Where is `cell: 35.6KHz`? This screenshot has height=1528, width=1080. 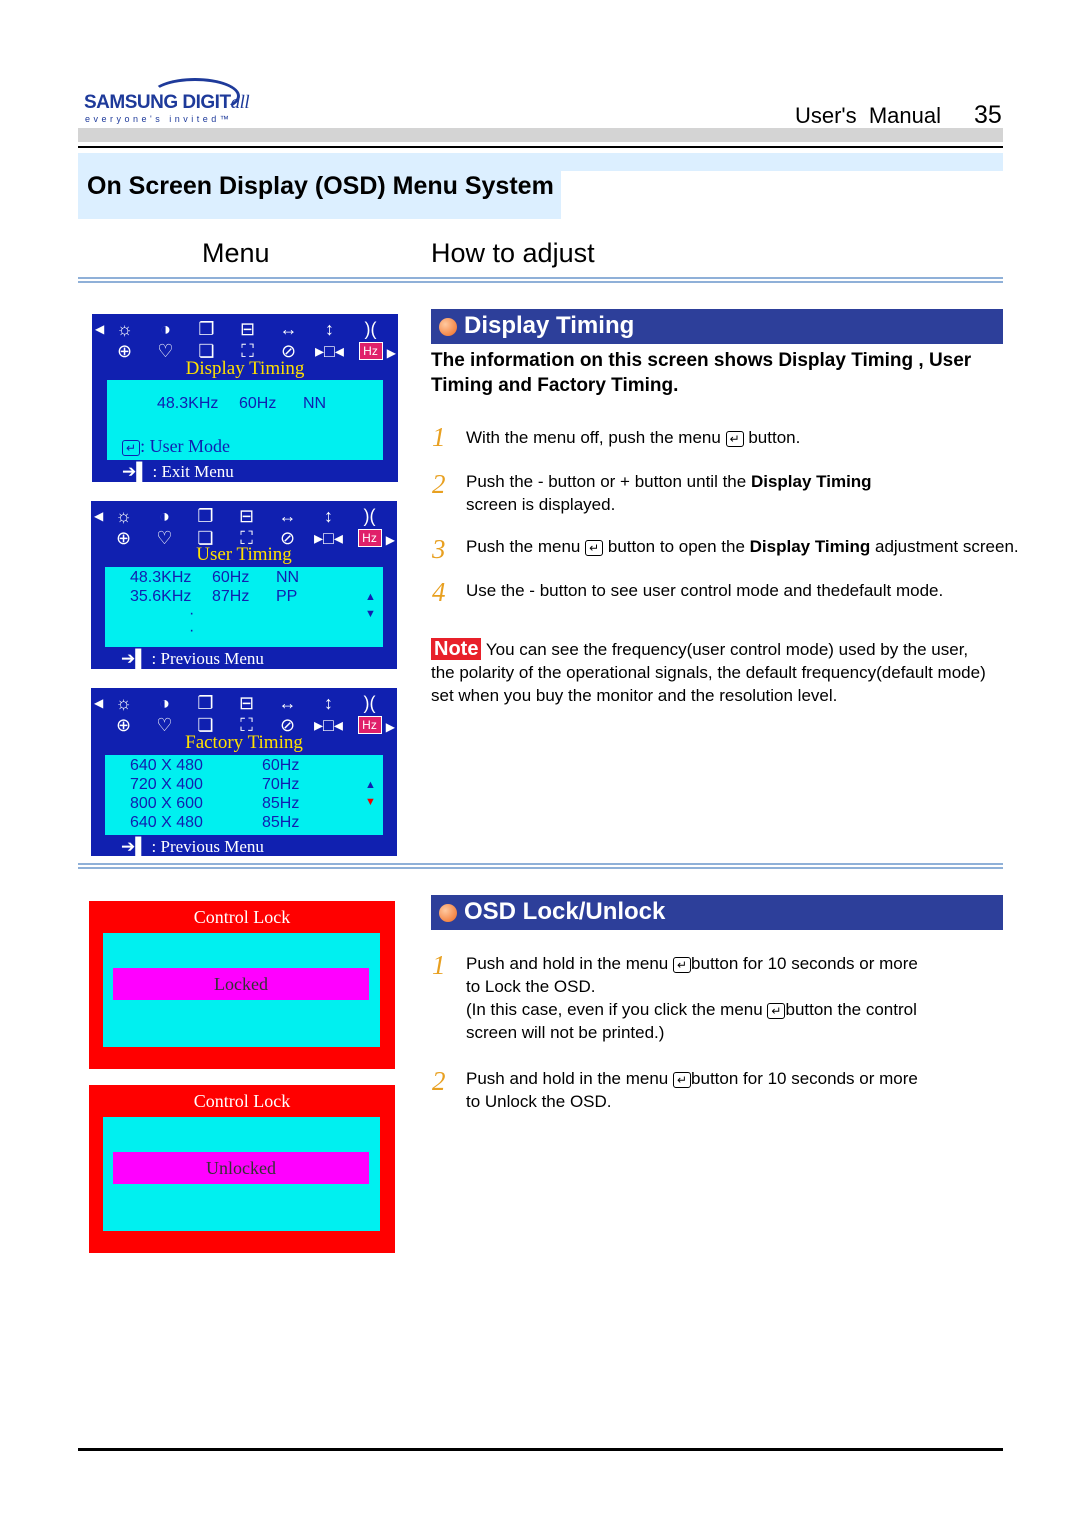
cell: 35.6KHz is located at coordinates (161, 596).